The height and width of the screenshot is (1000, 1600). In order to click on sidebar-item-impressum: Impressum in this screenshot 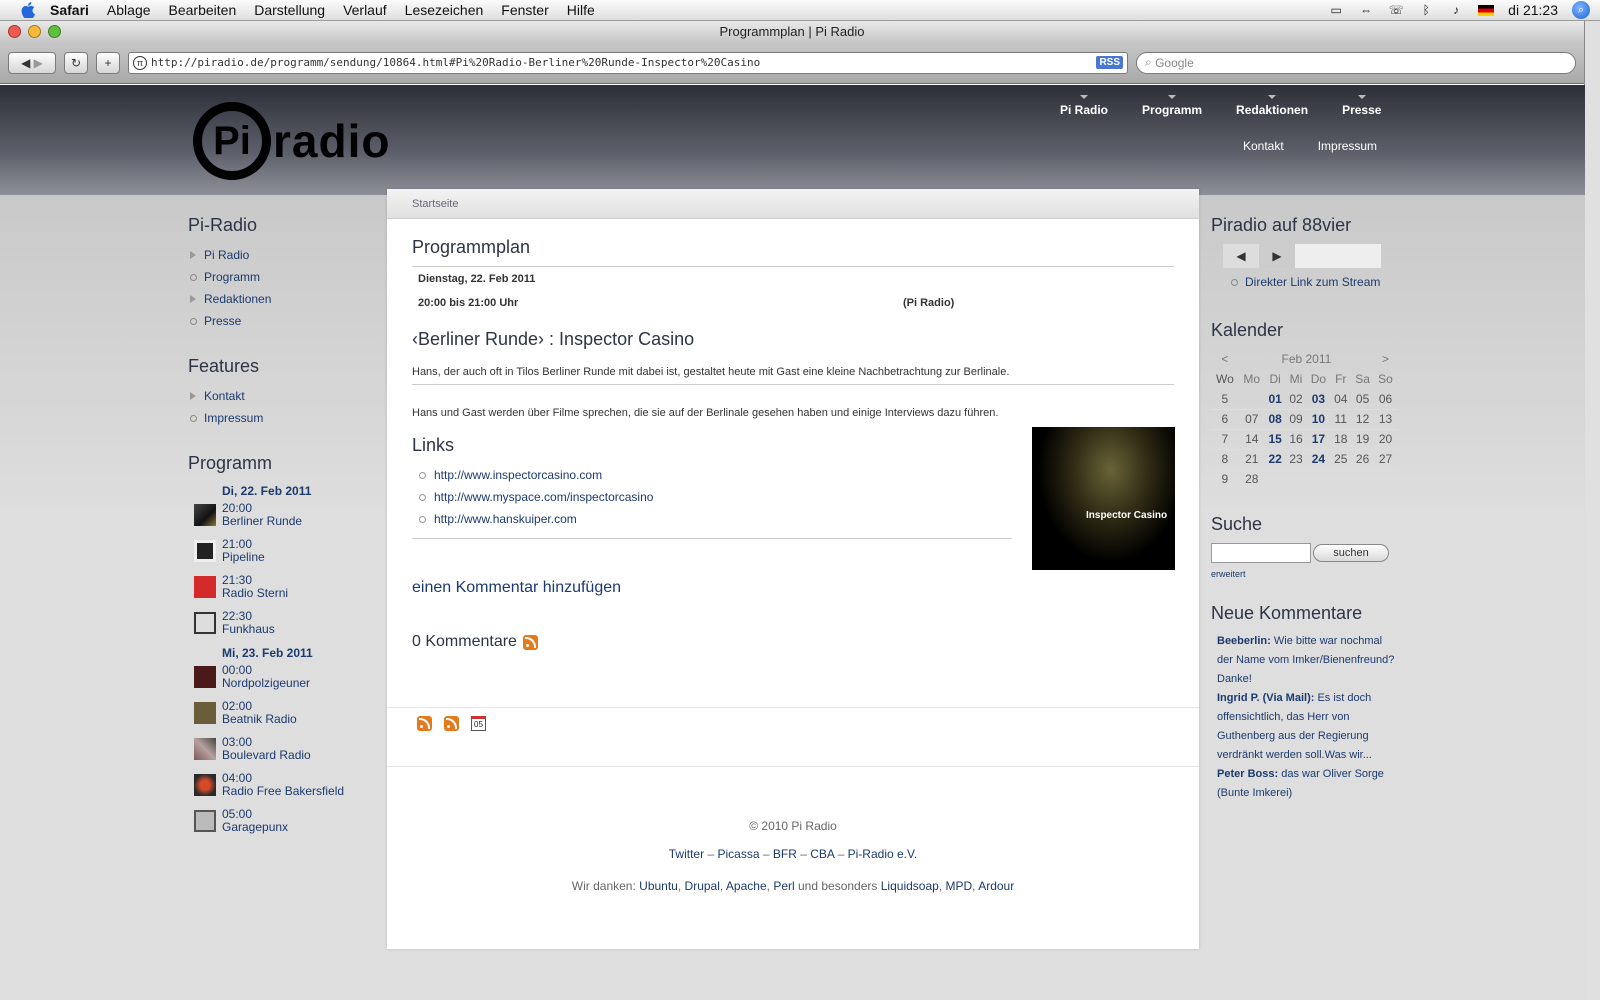, I will do `click(283, 418)`.